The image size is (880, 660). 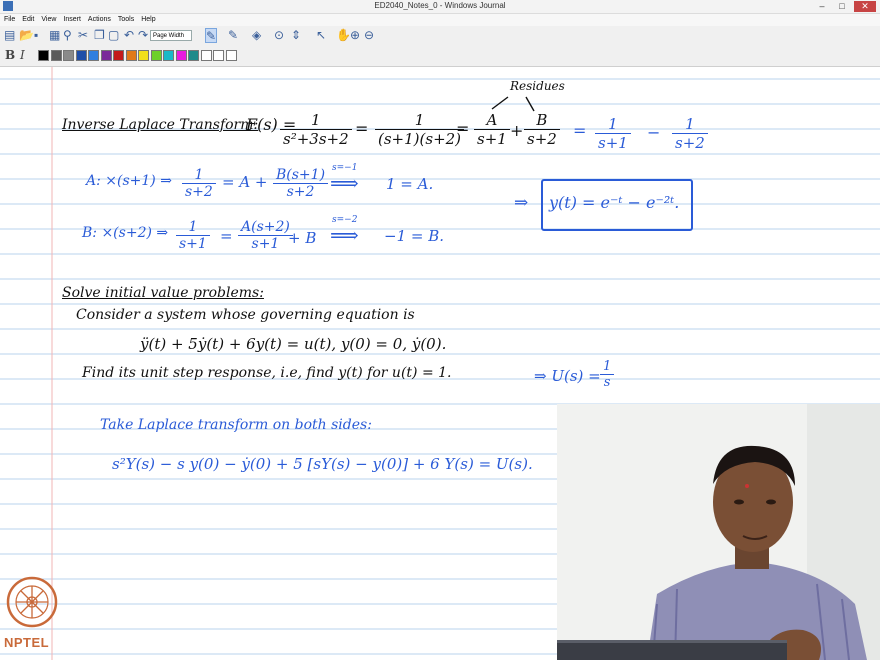 I want to click on frac-lineA-1: 1 s+2, so click(x=199, y=183).